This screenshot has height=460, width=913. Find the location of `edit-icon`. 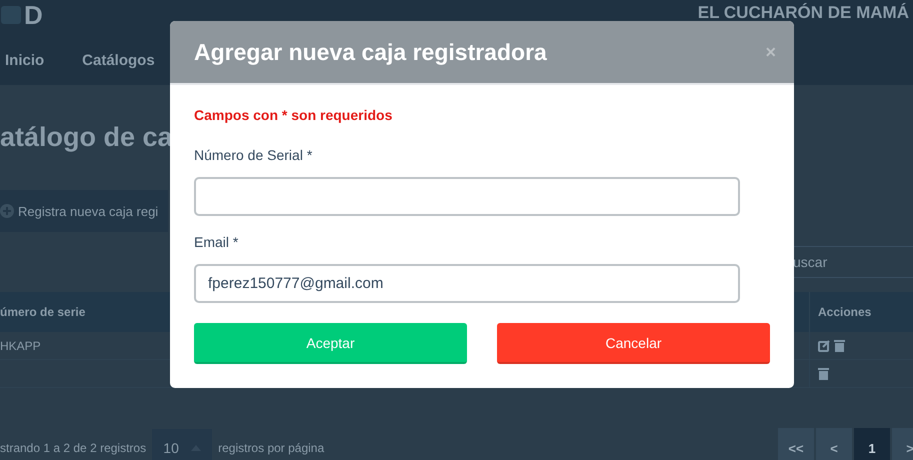

edit-icon is located at coordinates (824, 346).